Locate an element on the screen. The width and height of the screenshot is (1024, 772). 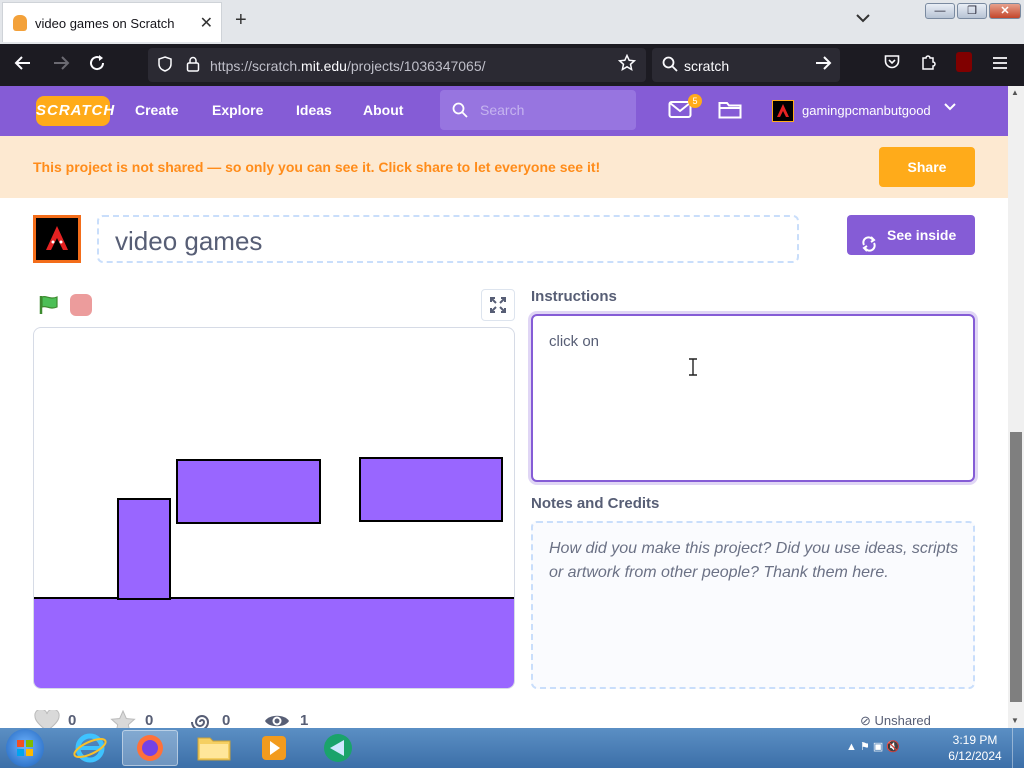
instructions-textarea: click on is located at coordinates (753, 398).